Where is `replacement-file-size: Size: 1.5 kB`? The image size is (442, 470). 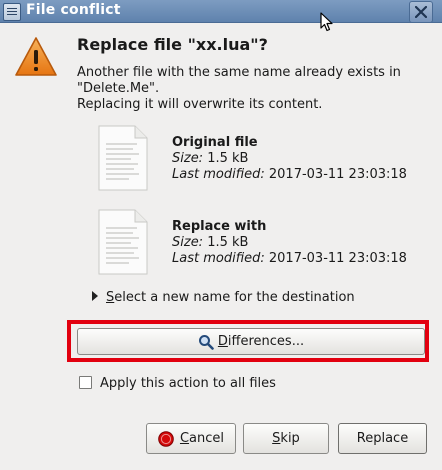 replacement-file-size: Size: 1.5 kB is located at coordinates (210, 242).